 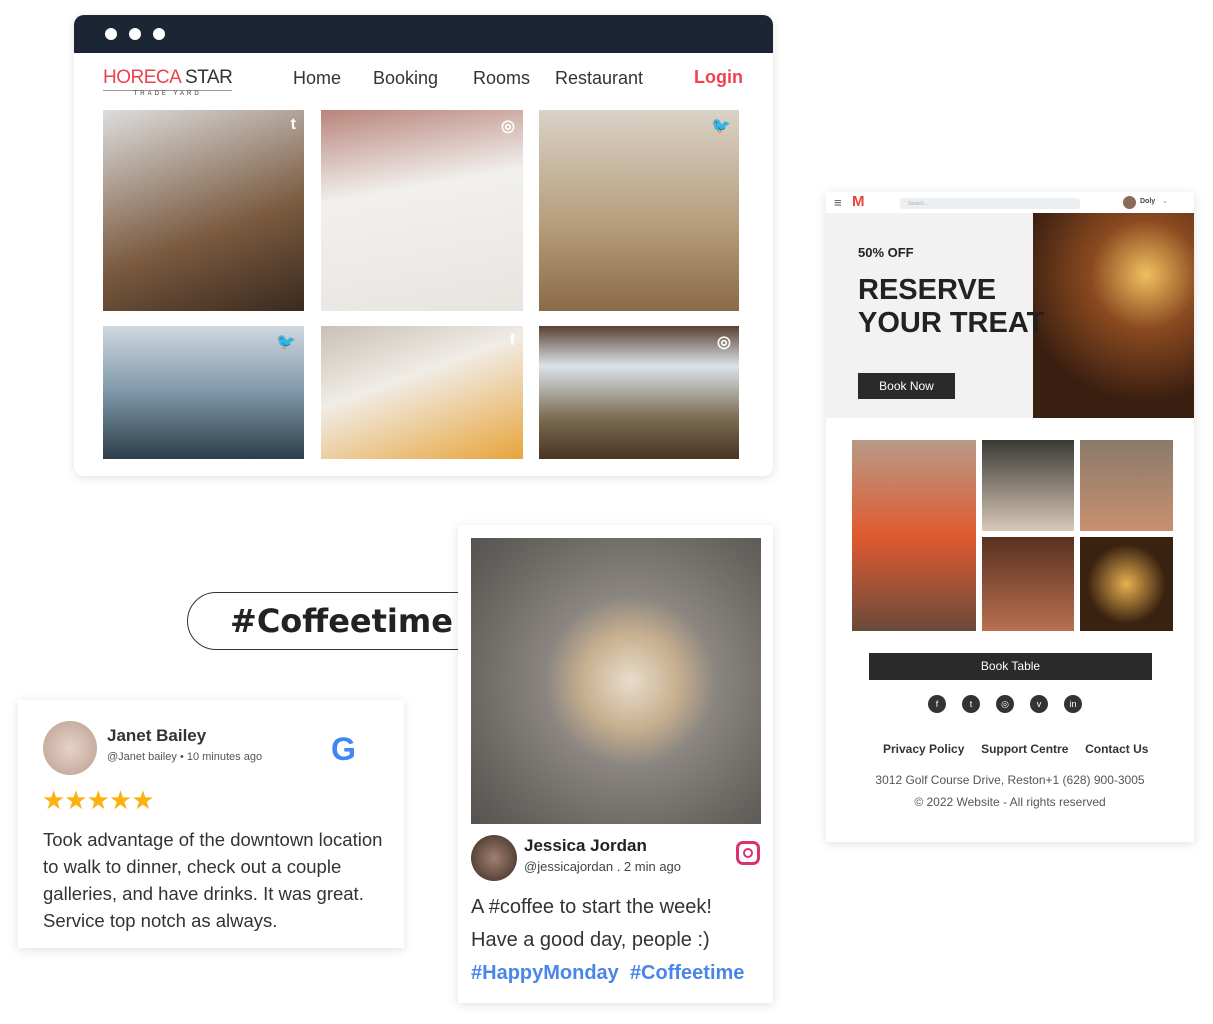 What do you see at coordinates (341, 621) in the screenshot?
I see `search-value: #Coffeetime` at bounding box center [341, 621].